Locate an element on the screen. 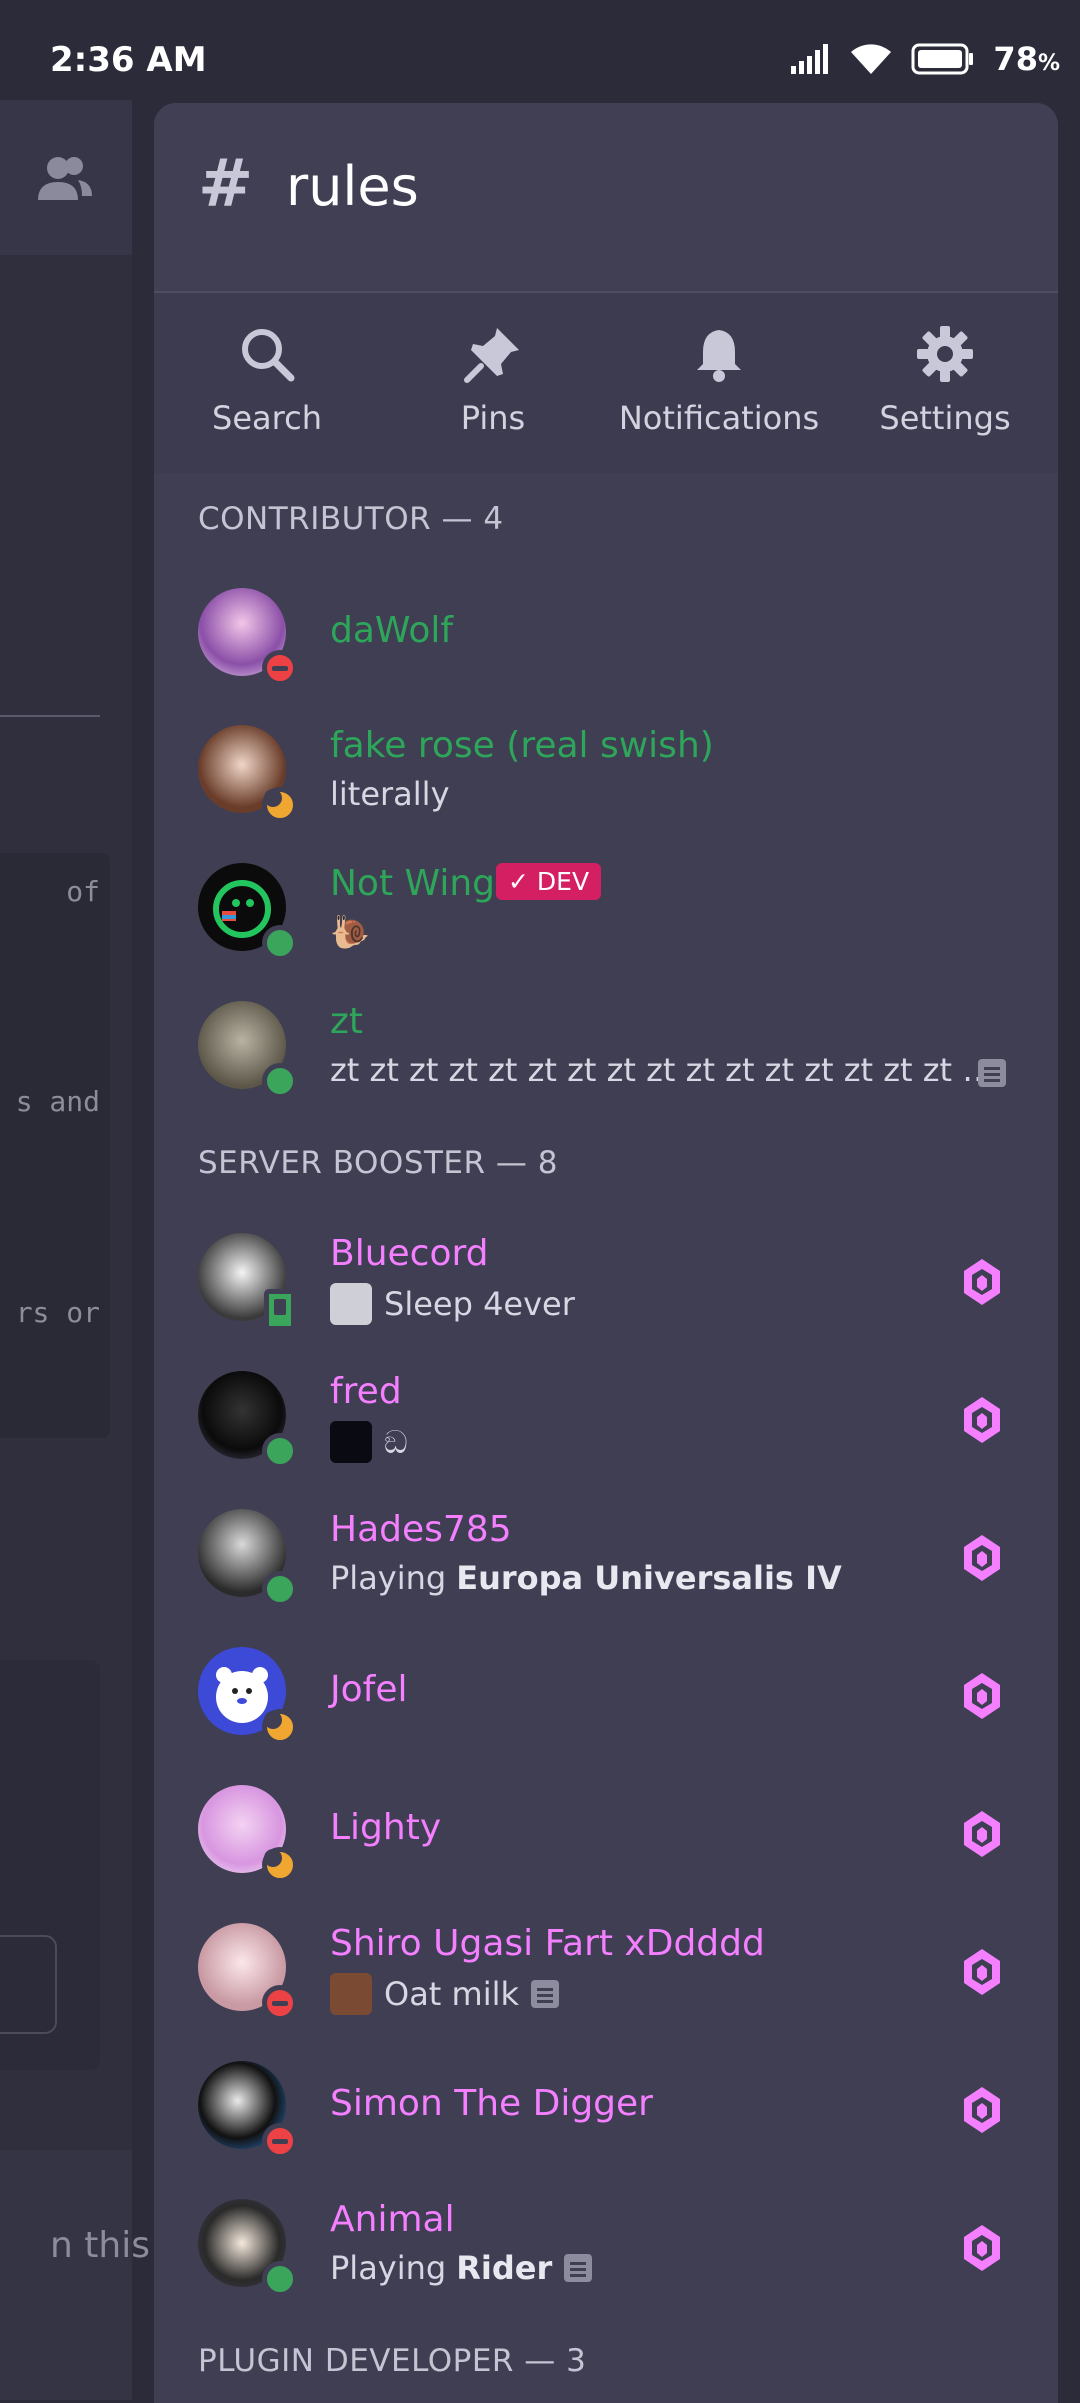 Image resolution: width=1080 pixels, height=2403 pixels. member-name: Jofel is located at coordinates (369, 1689).